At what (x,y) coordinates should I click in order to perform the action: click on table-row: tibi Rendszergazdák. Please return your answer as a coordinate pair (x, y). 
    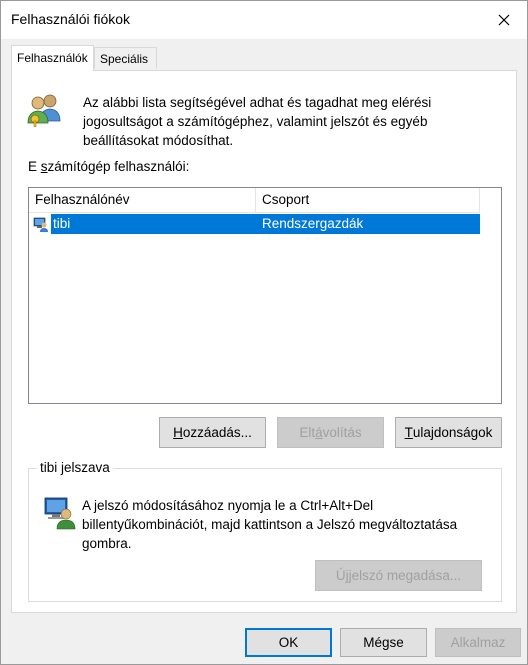
    Looking at the image, I should click on (255, 224).